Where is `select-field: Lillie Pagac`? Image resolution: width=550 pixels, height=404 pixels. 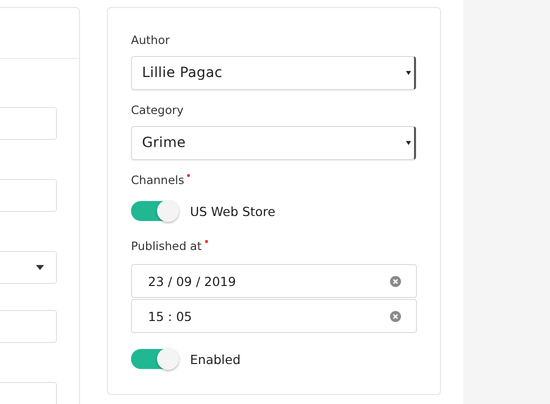 select-field: Lillie Pagac is located at coordinates (273, 73).